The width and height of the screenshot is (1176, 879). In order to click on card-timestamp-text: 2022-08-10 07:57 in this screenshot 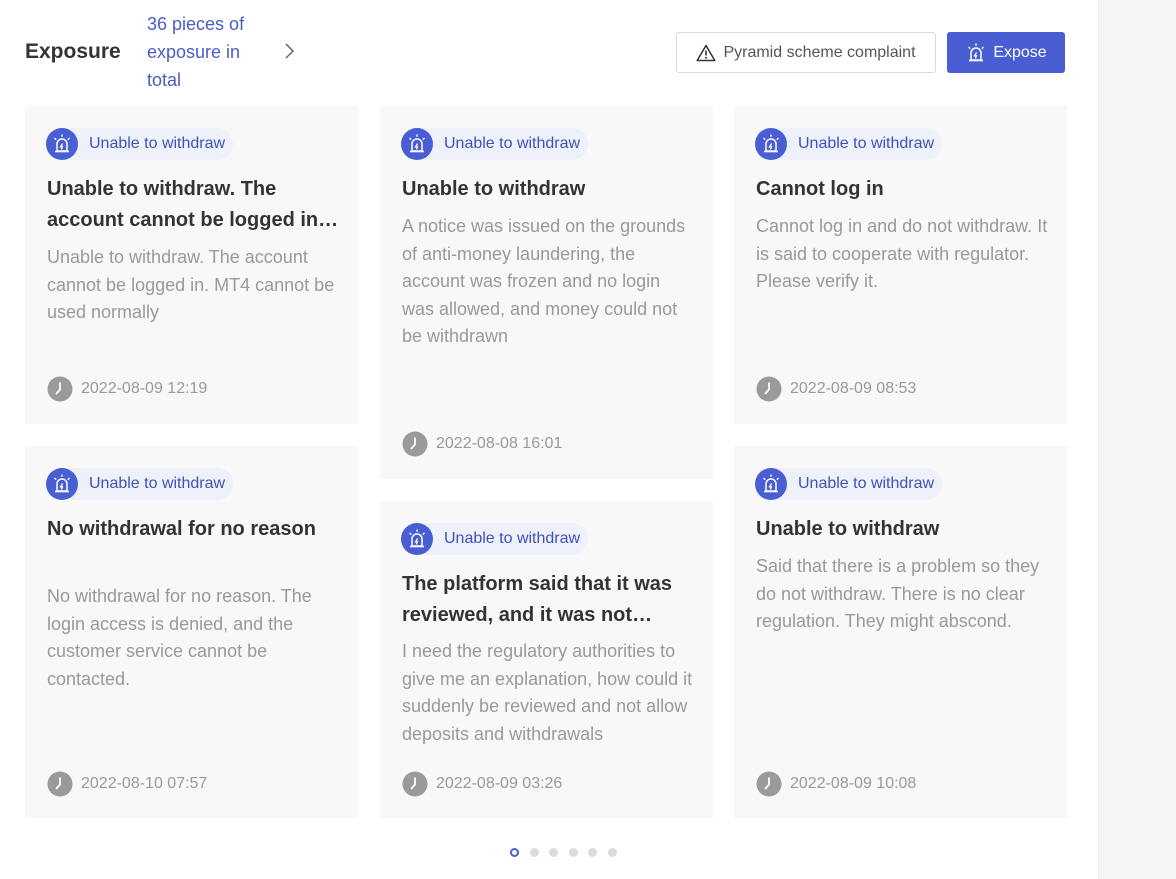, I will do `click(144, 783)`.